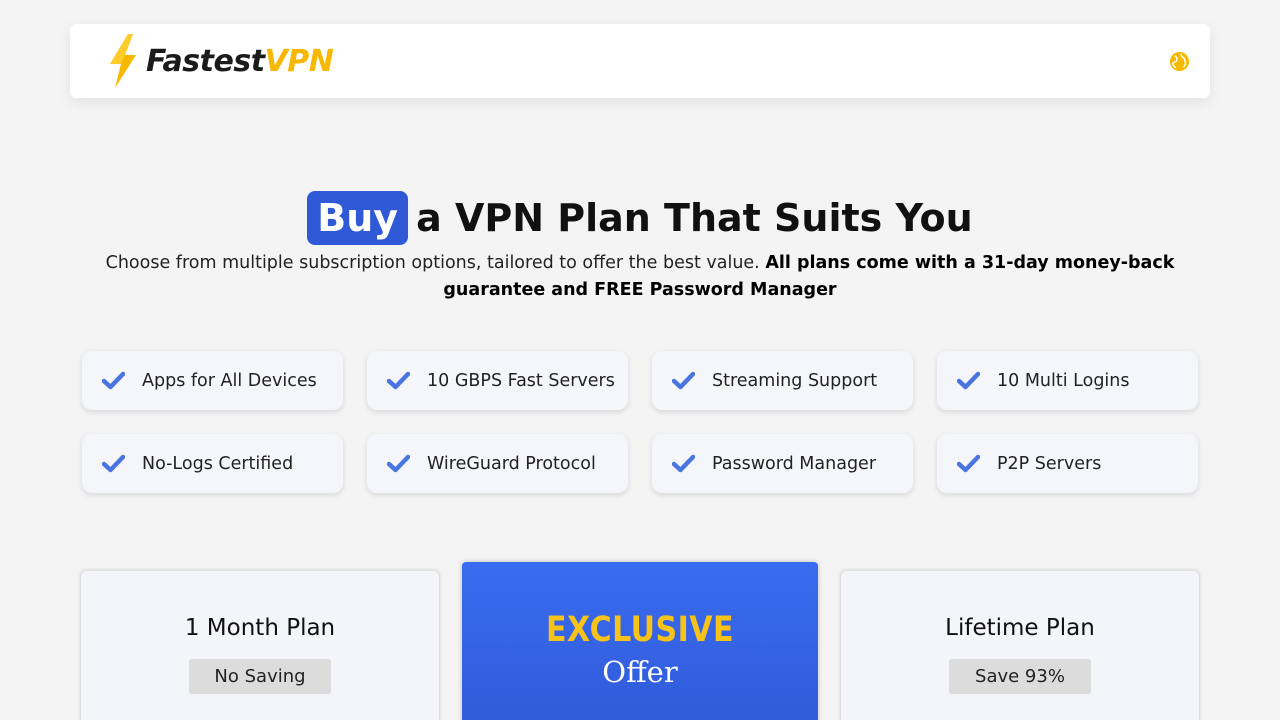  I want to click on site-header: FastestVPN, so click(640, 61).